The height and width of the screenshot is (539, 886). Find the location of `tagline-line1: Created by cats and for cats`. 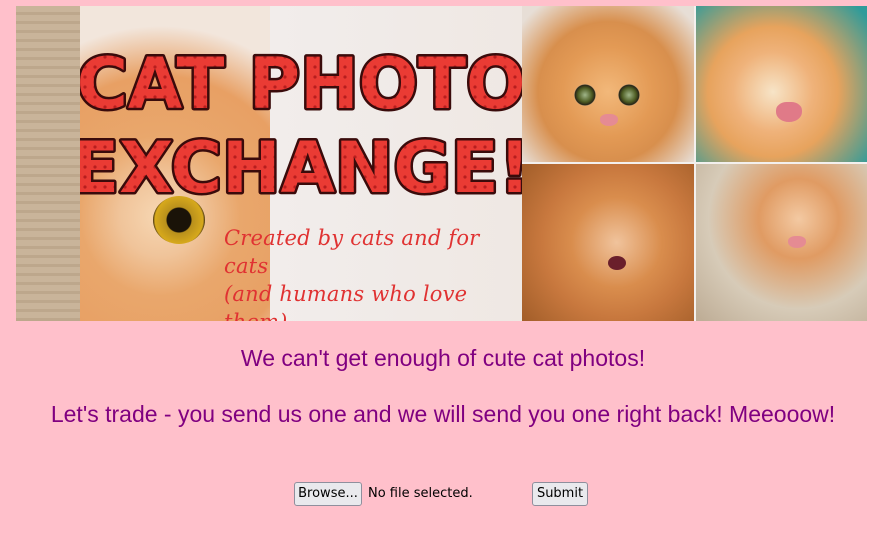

tagline-line1: Created by cats and for cats is located at coordinates (352, 252).